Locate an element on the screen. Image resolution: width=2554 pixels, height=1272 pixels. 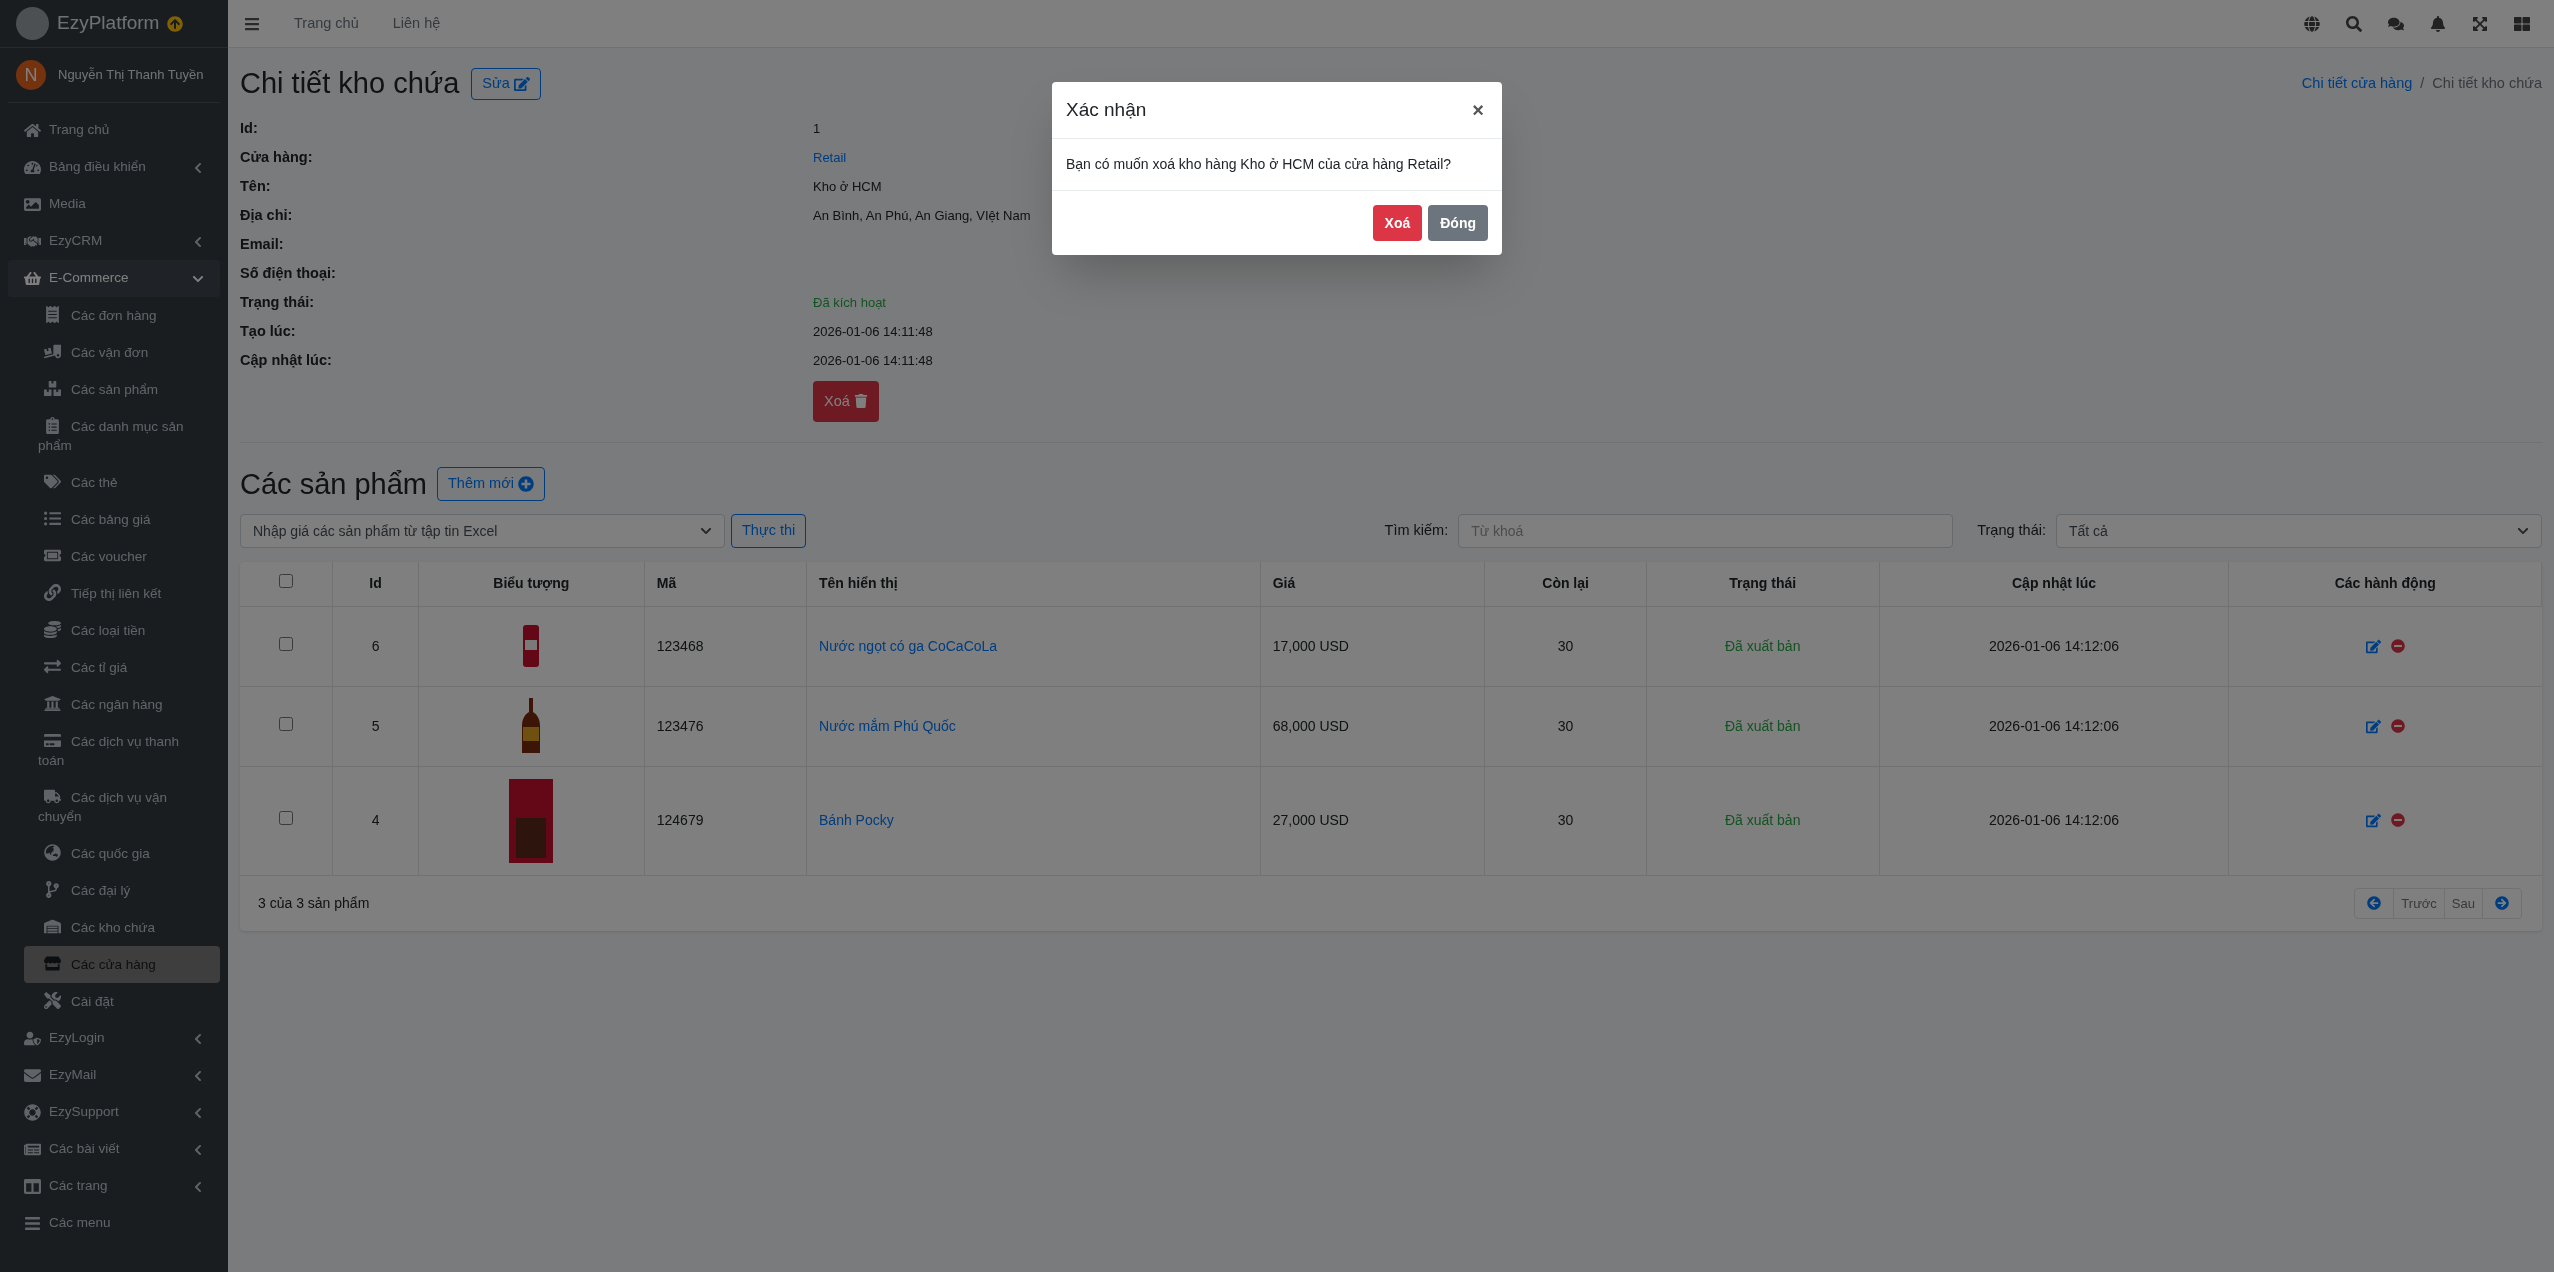
sidebar-item: Media is located at coordinates (114, 204).